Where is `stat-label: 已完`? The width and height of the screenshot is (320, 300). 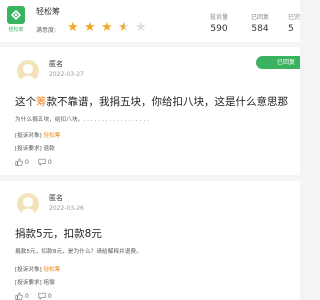
stat-label: 已完 is located at coordinates (294, 17).